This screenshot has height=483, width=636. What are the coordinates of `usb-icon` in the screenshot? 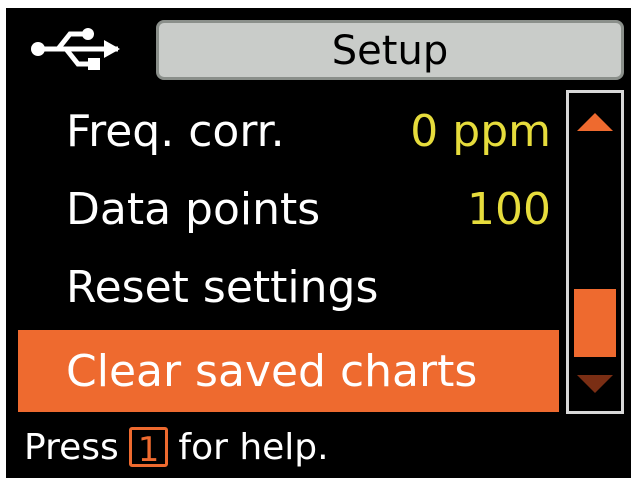 It's located at (75, 49).